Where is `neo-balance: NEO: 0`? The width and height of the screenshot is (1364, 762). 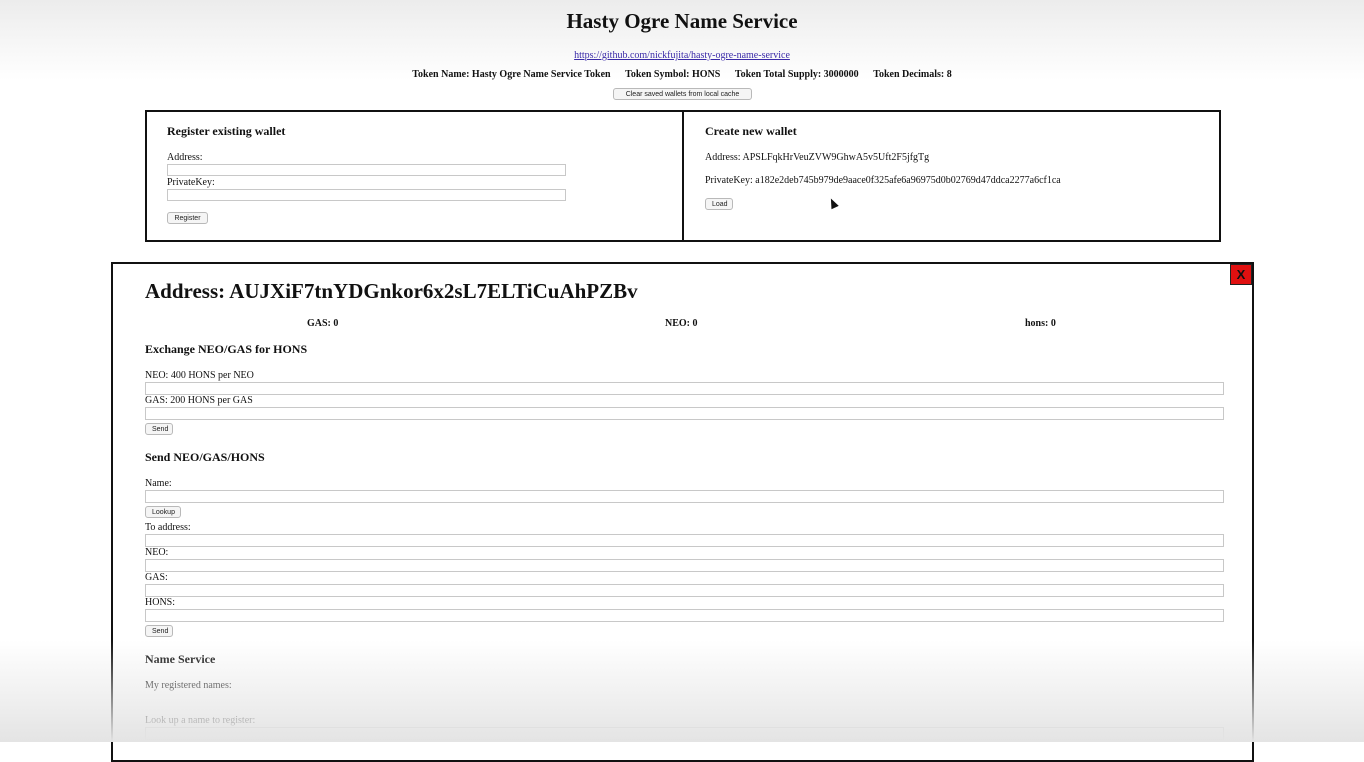 neo-balance: NEO: 0 is located at coordinates (681, 323).